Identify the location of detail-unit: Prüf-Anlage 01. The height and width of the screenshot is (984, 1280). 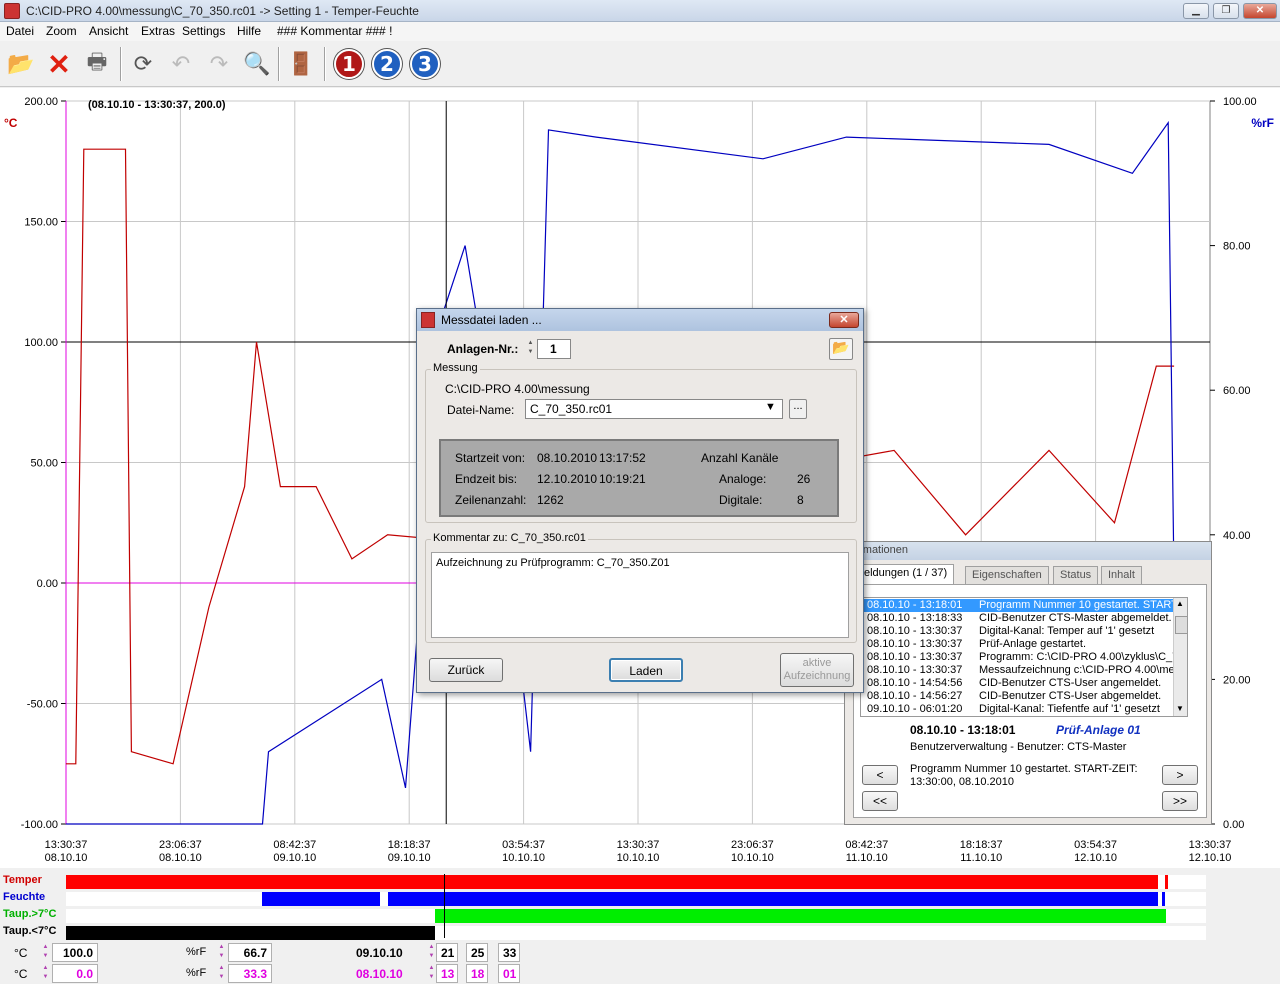
(1098, 730).